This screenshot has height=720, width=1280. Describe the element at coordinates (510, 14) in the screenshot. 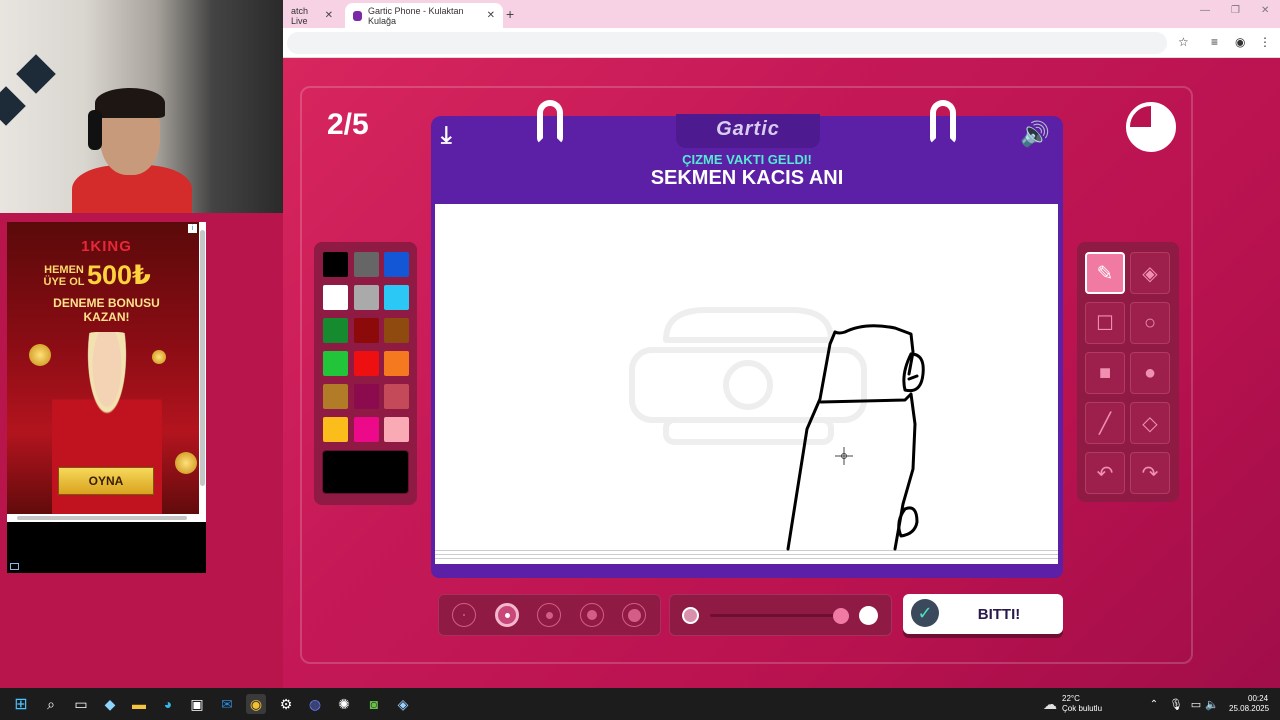

I see `new-tab-button: +` at that location.